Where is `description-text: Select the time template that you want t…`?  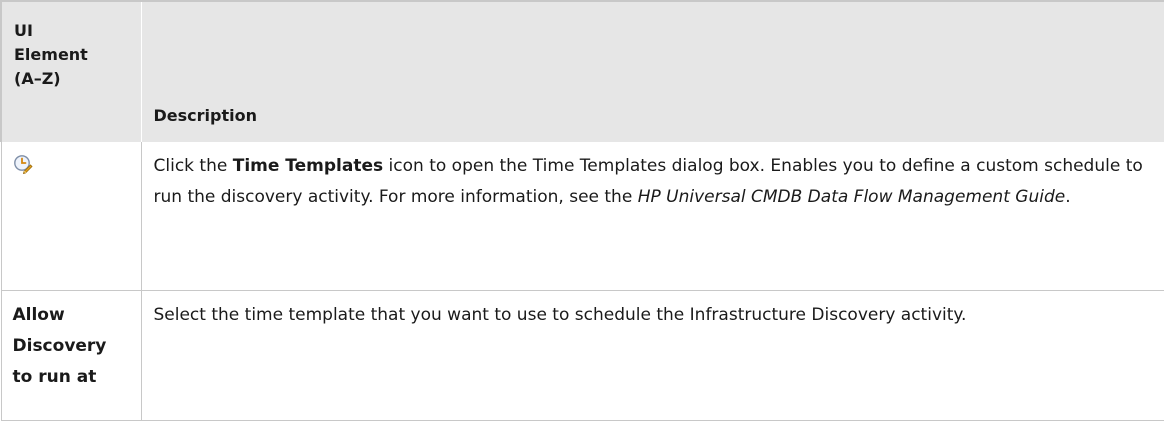
description-text: Select the time template that you want t… is located at coordinates (560, 315).